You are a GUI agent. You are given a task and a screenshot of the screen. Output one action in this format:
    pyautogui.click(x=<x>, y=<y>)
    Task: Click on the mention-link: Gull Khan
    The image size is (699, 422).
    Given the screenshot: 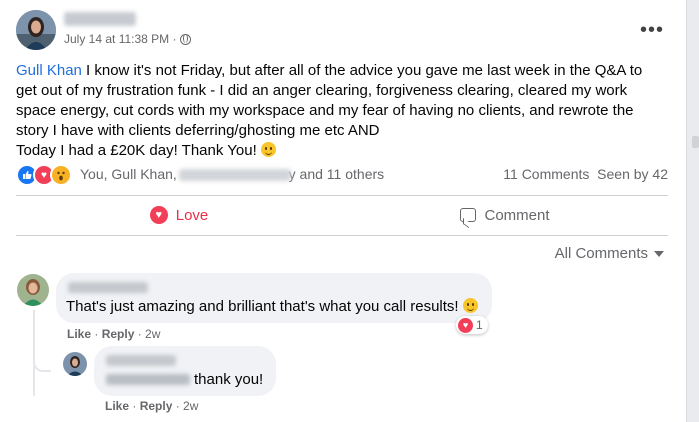 What is the action you would take?
    pyautogui.click(x=49, y=70)
    